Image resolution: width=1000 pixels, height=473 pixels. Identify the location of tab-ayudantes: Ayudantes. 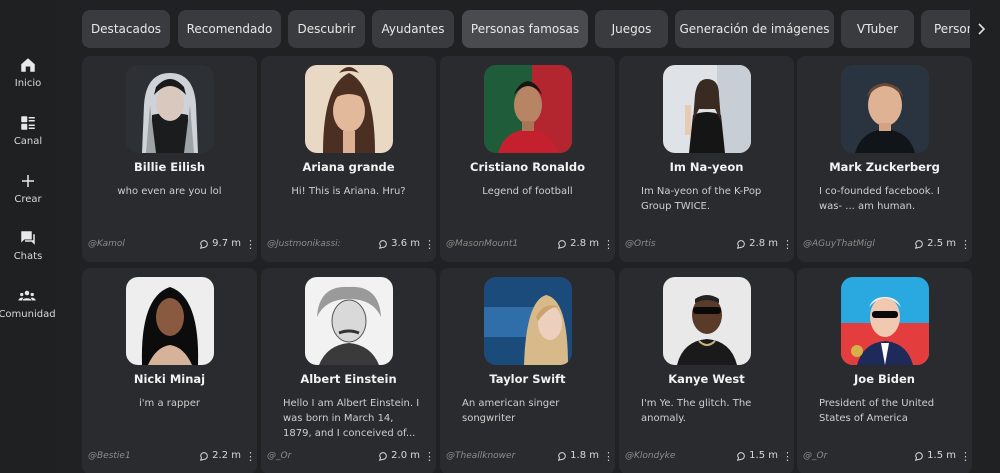
(413, 29).